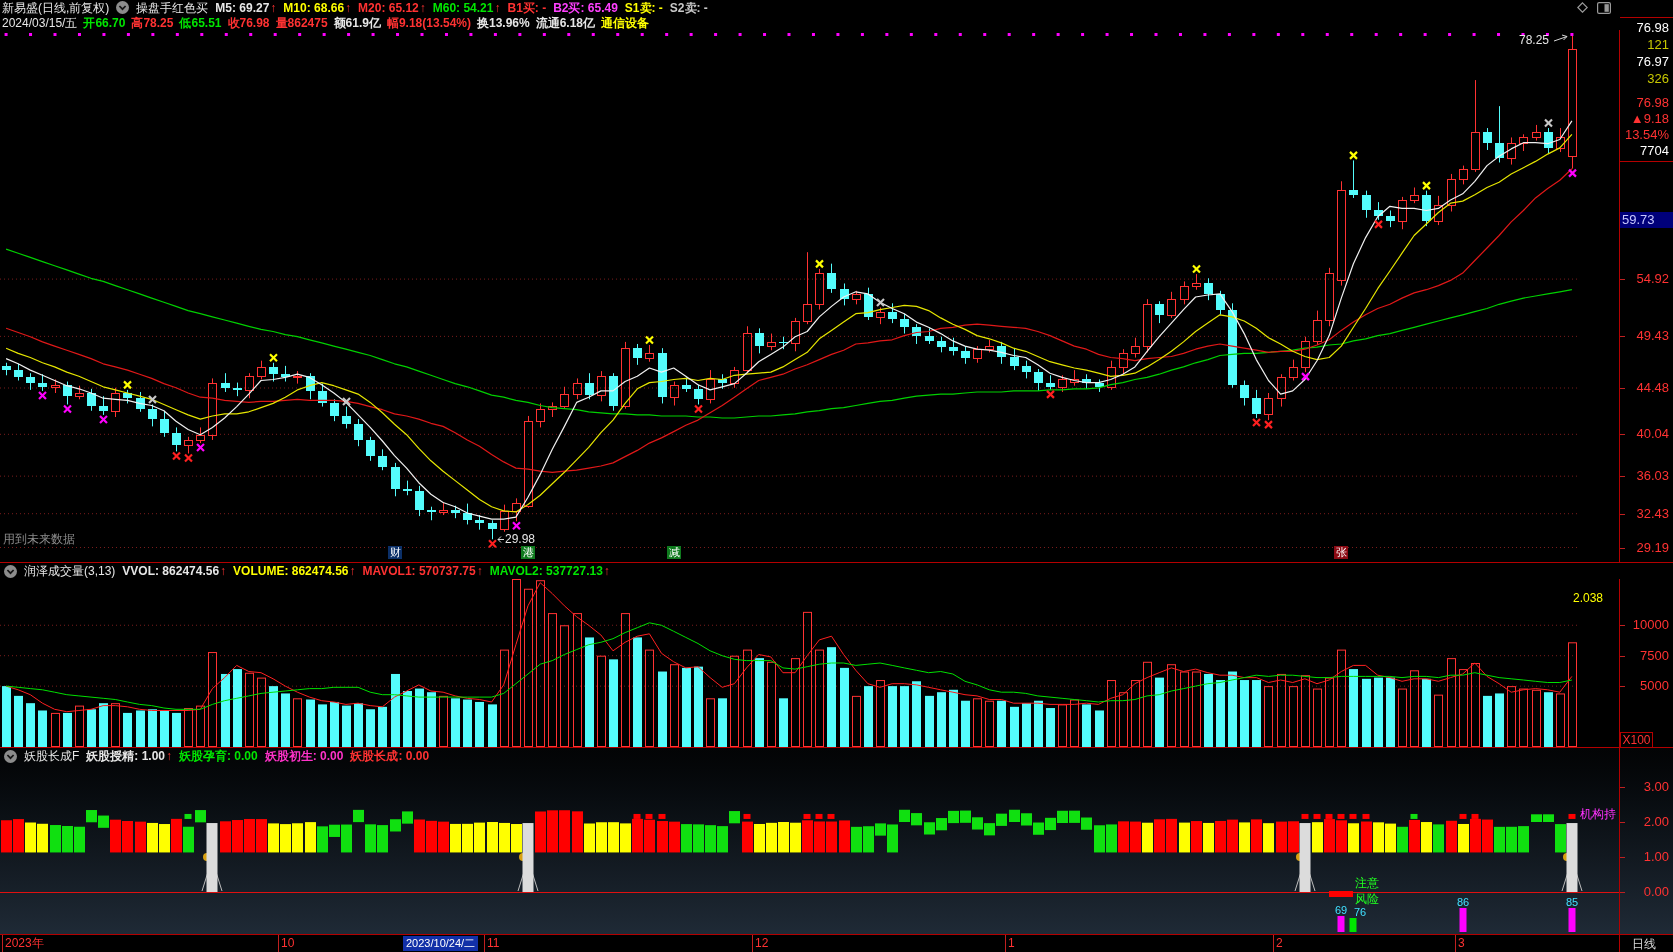  What do you see at coordinates (1341, 894) in the screenshot?
I see `risk-bar` at bounding box center [1341, 894].